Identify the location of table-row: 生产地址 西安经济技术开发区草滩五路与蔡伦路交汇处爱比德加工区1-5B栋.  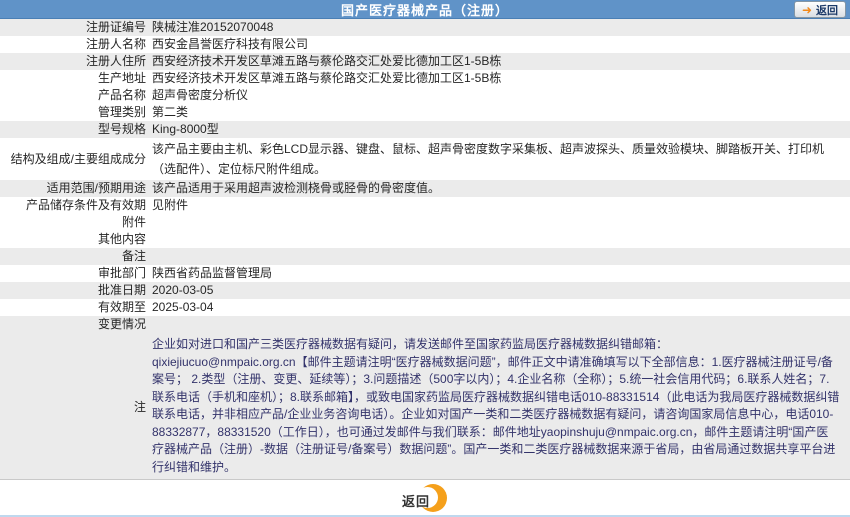
(425, 78).